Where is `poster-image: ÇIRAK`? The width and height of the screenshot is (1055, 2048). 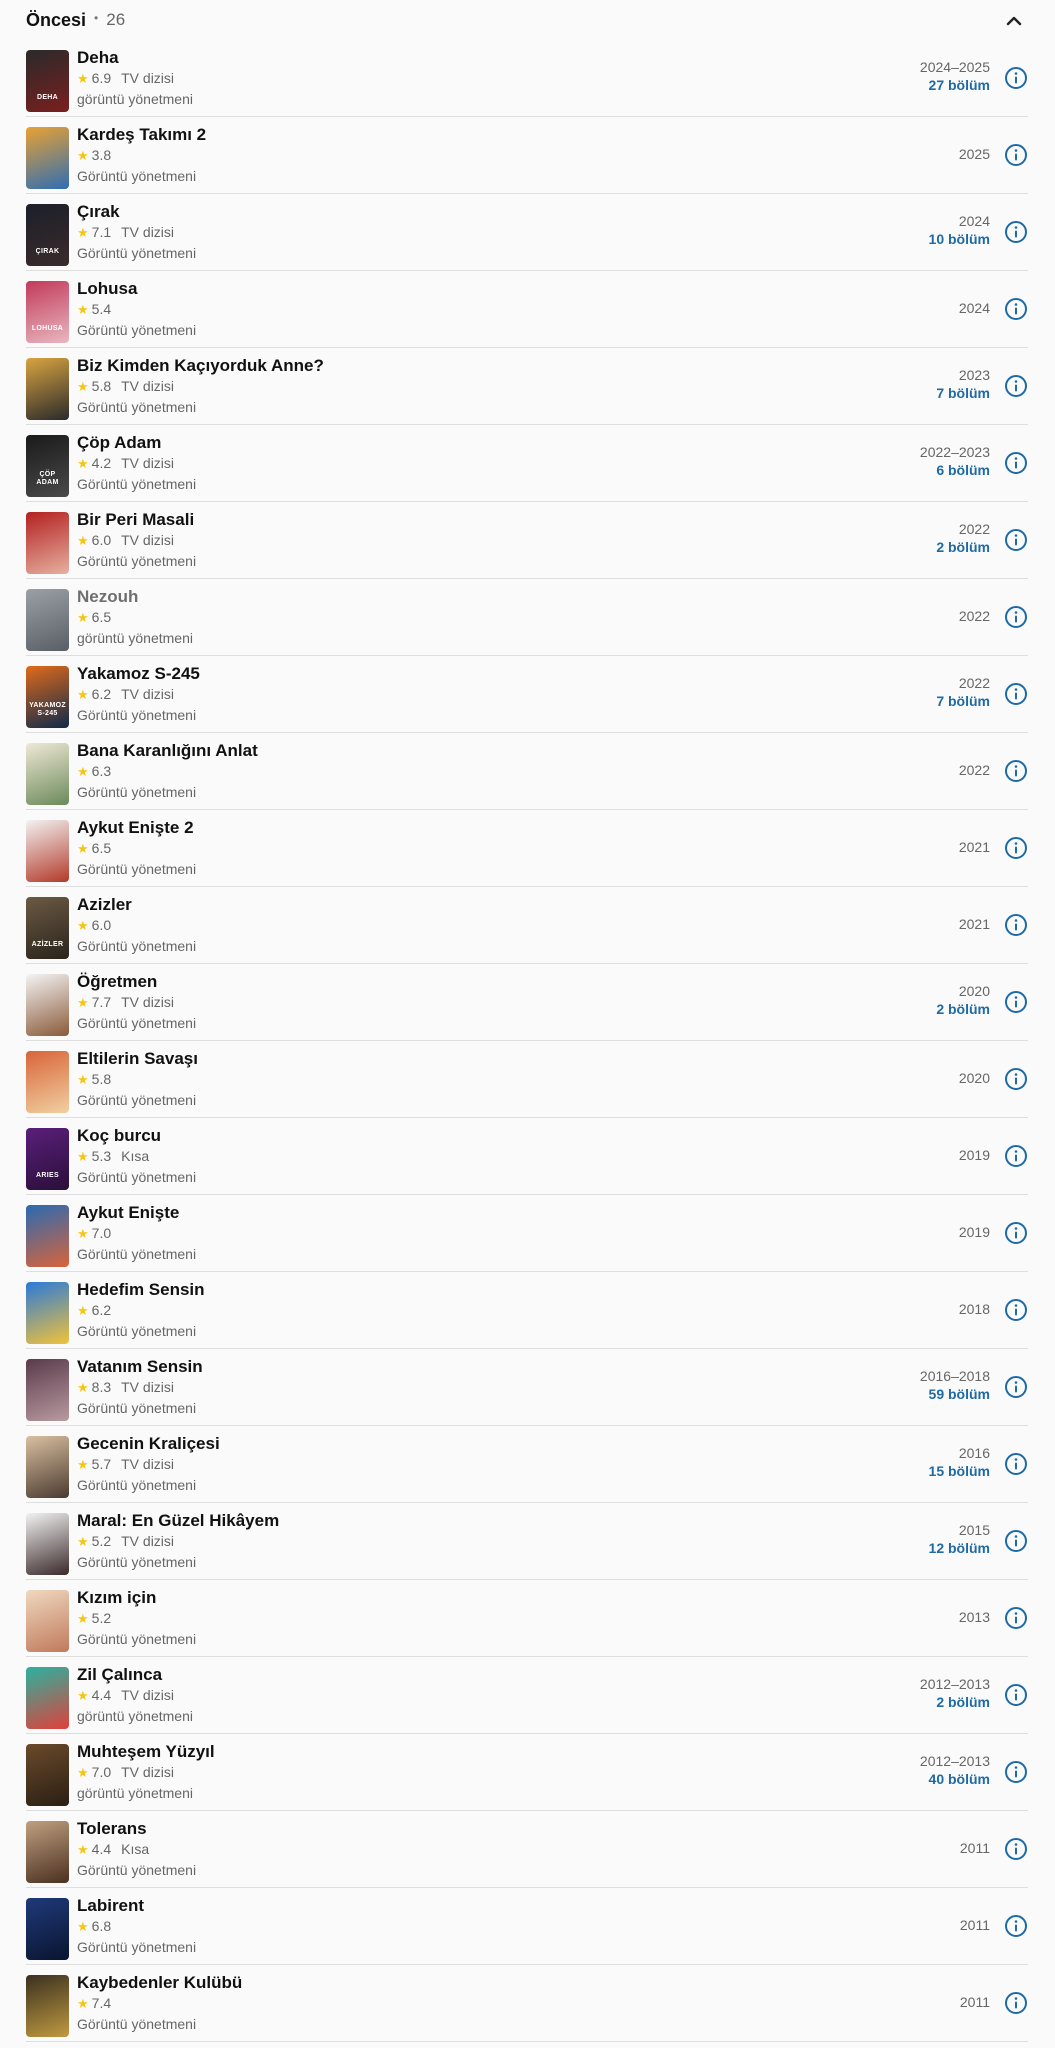
poster-image: ÇIRAK is located at coordinates (47, 235).